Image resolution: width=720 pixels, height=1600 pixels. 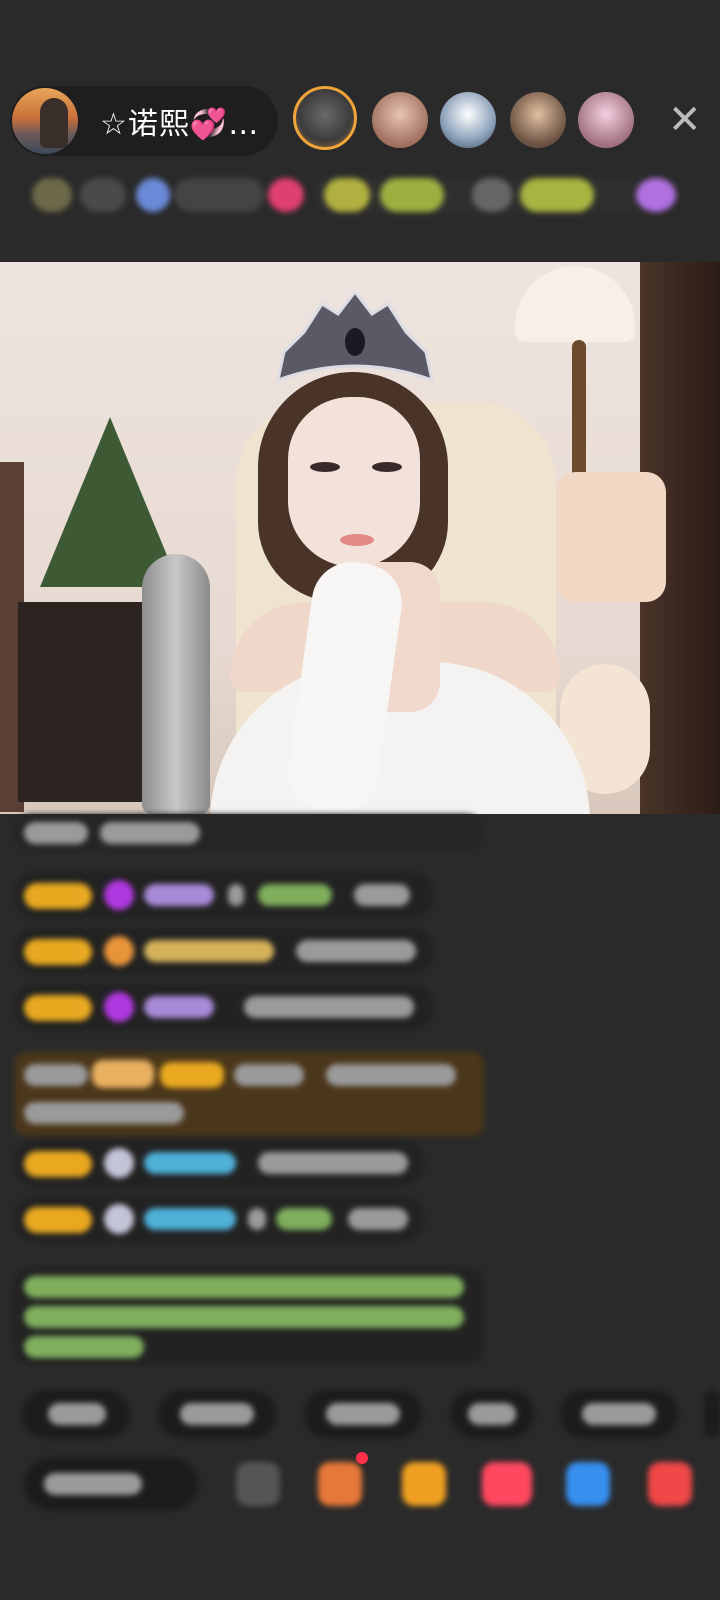 What do you see at coordinates (249, 1094) in the screenshot?
I see `gift-message-banner` at bounding box center [249, 1094].